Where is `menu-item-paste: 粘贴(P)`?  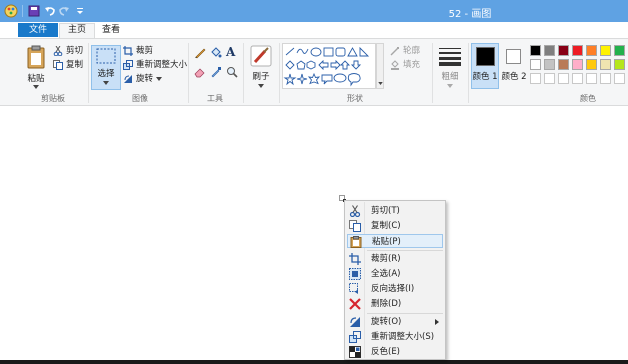
menu-item-paste: 粘贴(P) is located at coordinates (395, 241).